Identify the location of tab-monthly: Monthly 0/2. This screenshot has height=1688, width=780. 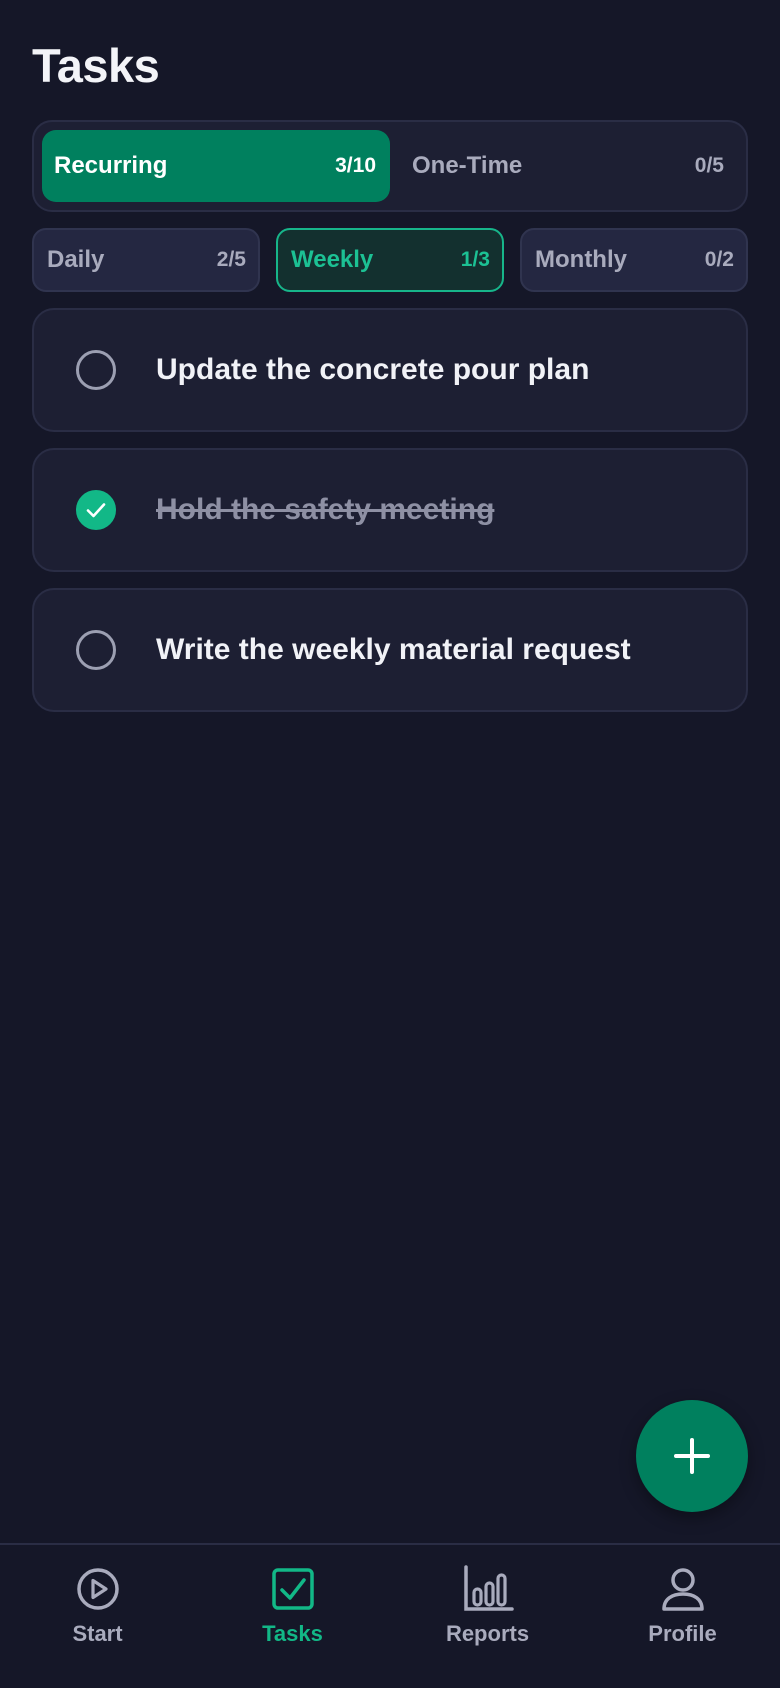
(634, 260).